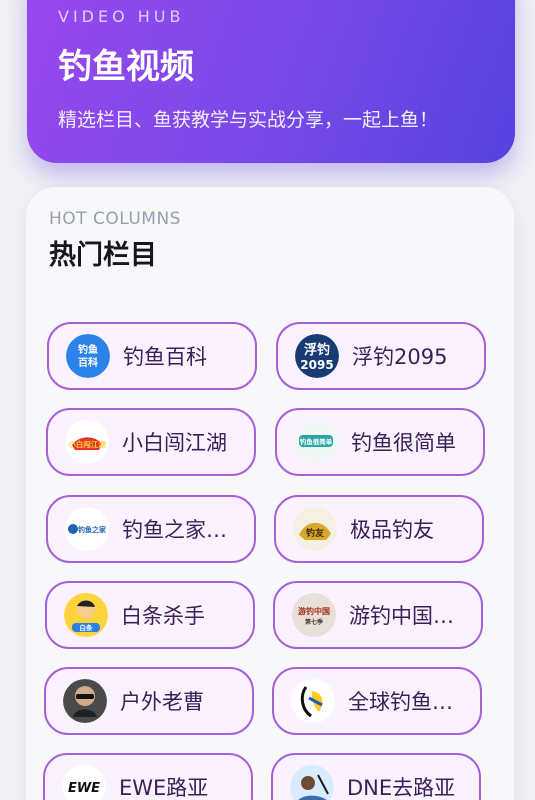 The width and height of the screenshot is (535, 800). What do you see at coordinates (313, 622) in the screenshot?
I see `svg-text: 第七季` at bounding box center [313, 622].